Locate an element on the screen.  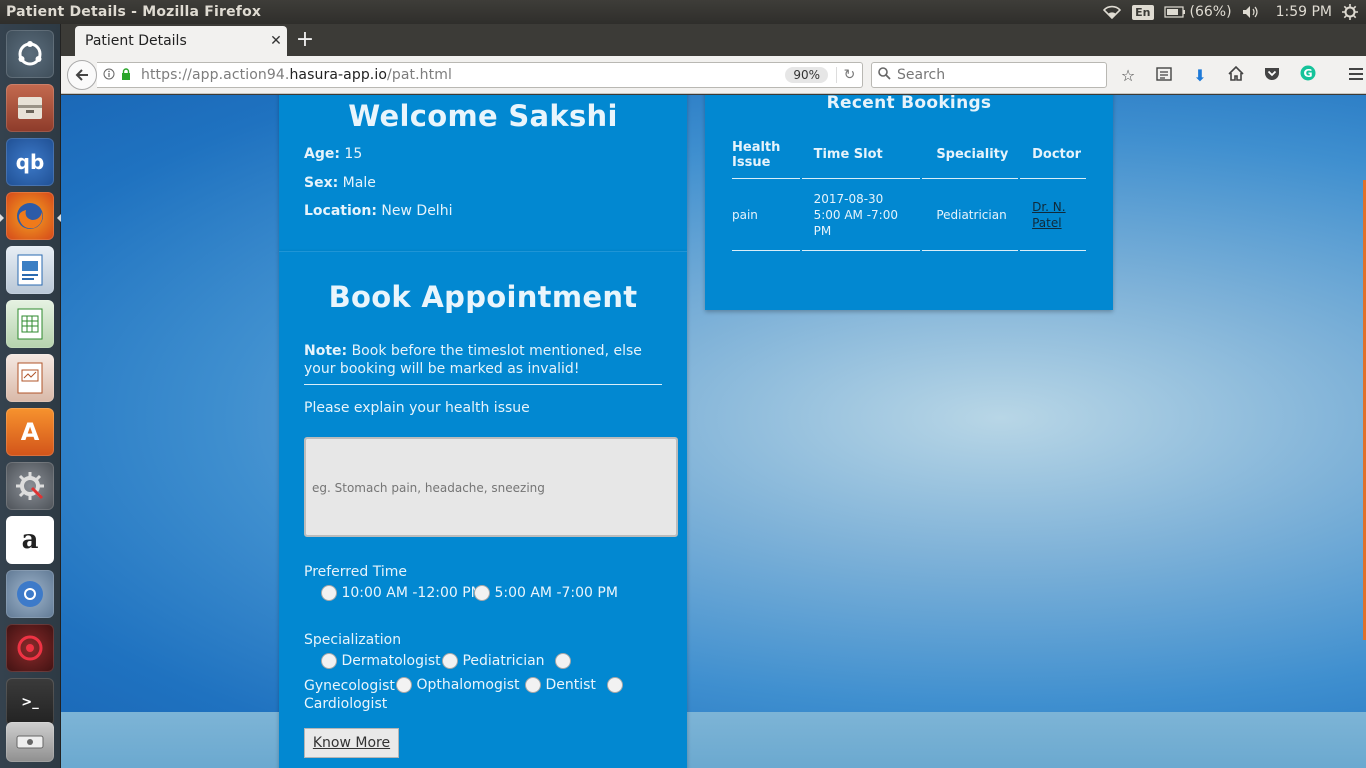
time-option-1-label: 10:00 AM -12:00 PM is located at coordinates (412, 593).